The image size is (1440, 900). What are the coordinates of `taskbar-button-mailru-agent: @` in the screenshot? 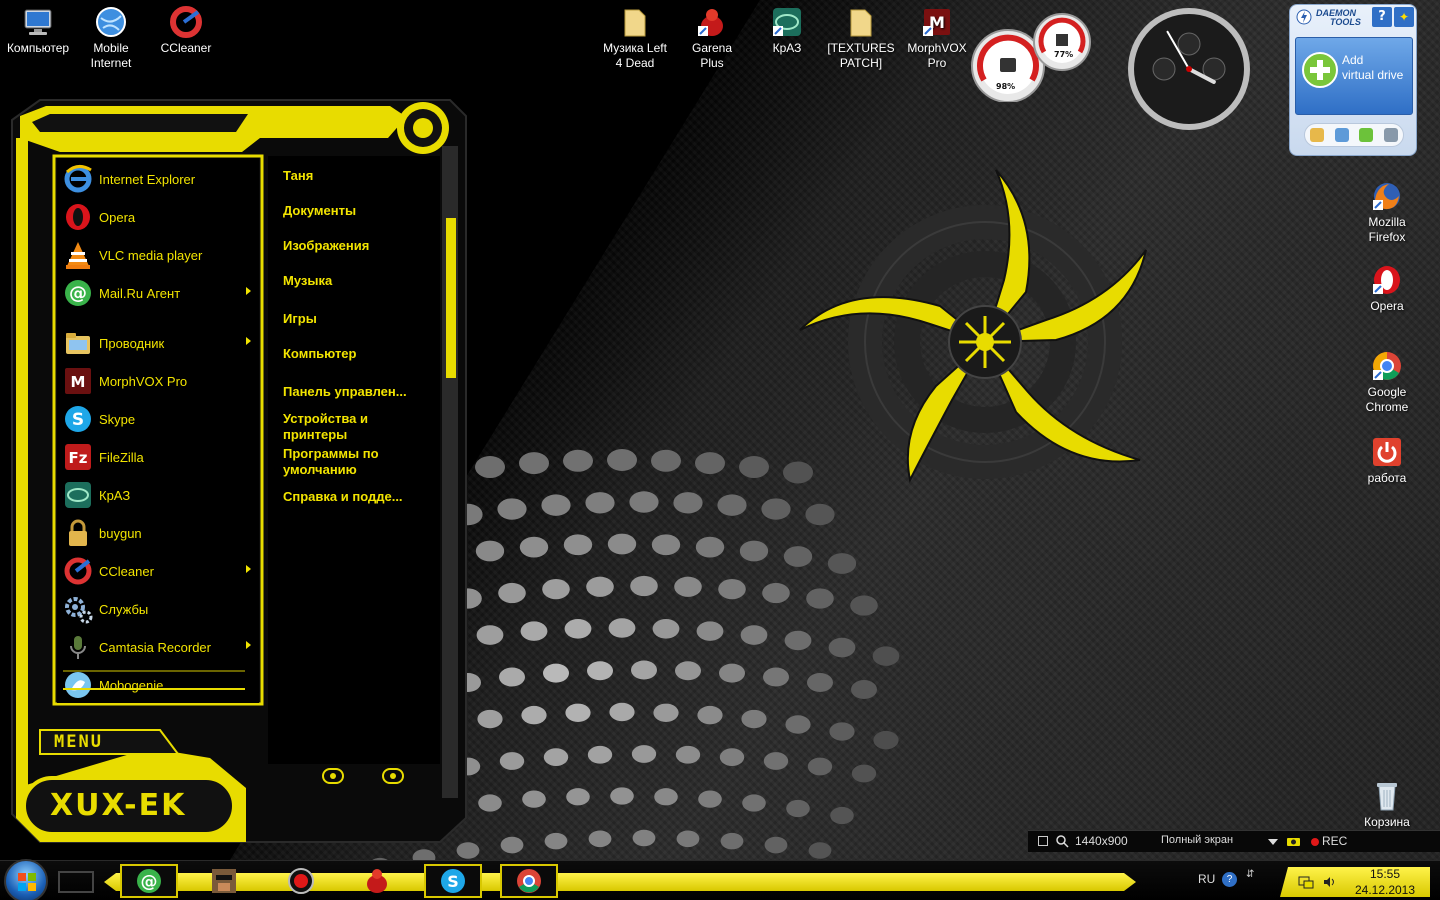 It's located at (149, 881).